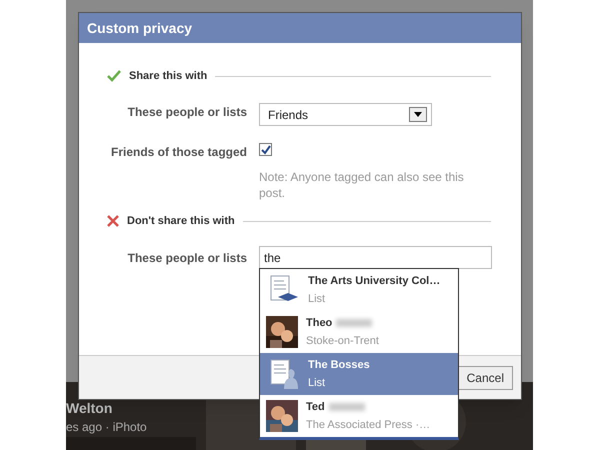 Image resolution: width=600 pixels, height=450 pixels. I want to click on section-heading: Don't share this with, so click(181, 221).